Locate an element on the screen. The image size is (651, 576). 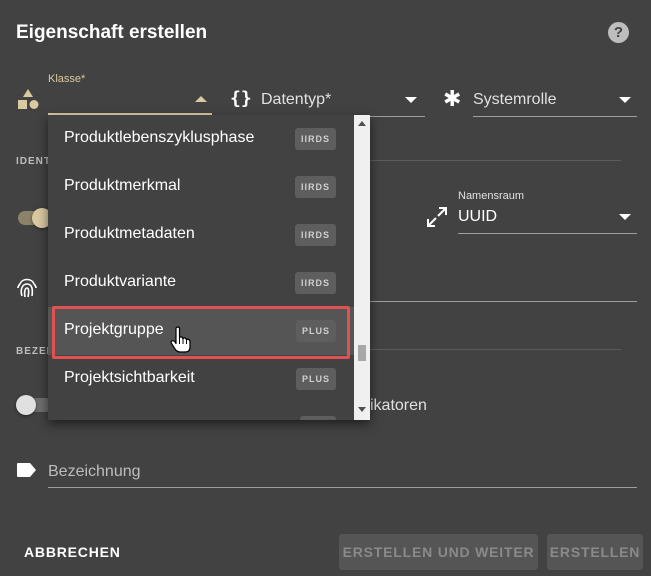
identifier-field-underline is located at coordinates (503, 301).